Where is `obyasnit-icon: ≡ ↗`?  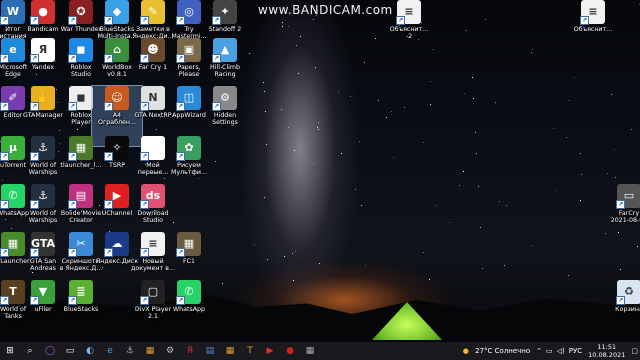 obyasnit-icon: ≡ ↗ is located at coordinates (592, 12).